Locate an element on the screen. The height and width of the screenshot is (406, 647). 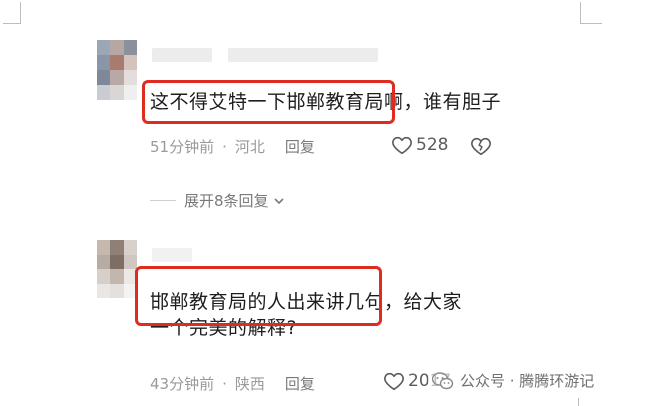
comment-location: 陕西 is located at coordinates (249, 384).